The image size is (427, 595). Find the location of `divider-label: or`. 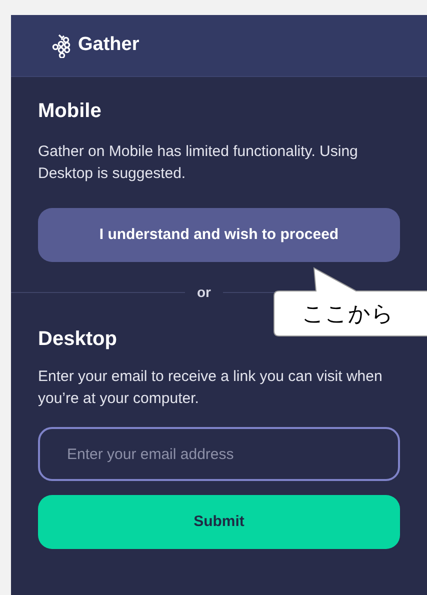

divider-label: or is located at coordinates (204, 292).